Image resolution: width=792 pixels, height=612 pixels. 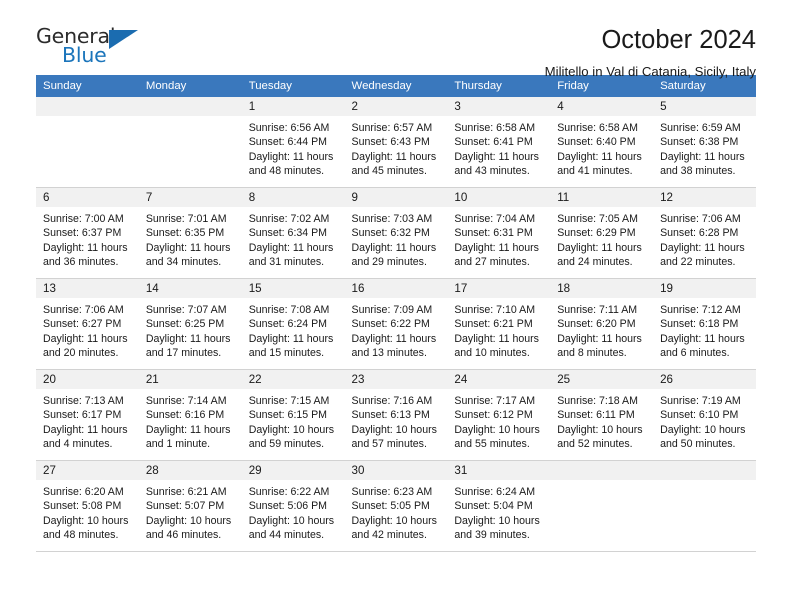 What do you see at coordinates (702, 164) in the screenshot?
I see `daylight-text: Daylight: 11 hours and 38 minutes.` at bounding box center [702, 164].